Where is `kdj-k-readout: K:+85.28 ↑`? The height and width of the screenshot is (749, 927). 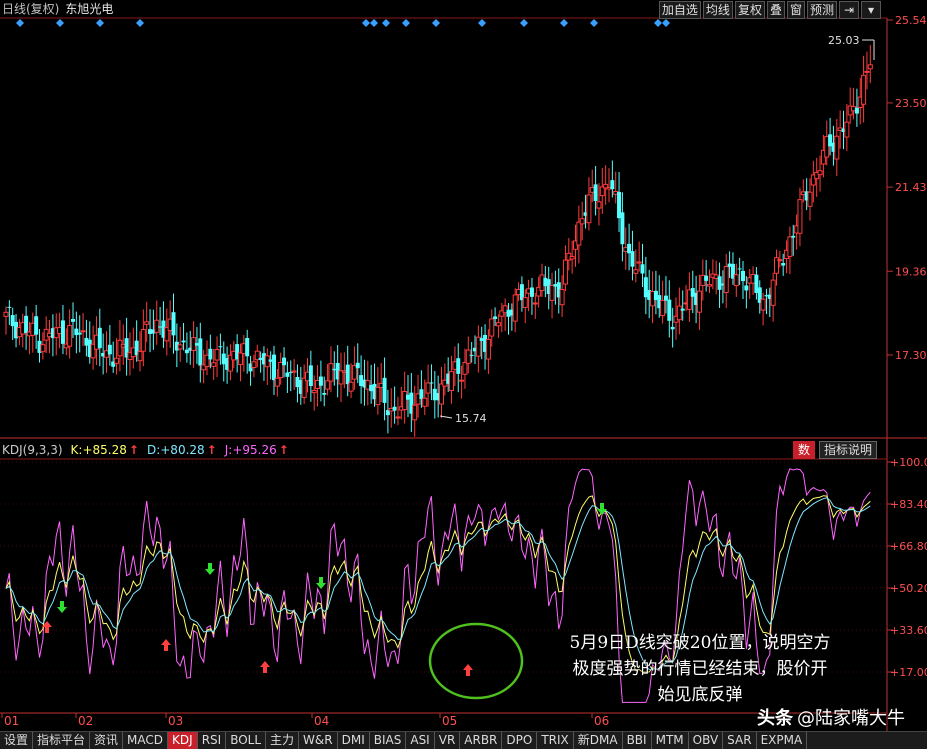
kdj-k-readout: K:+85.28 ↑ is located at coordinates (105, 450).